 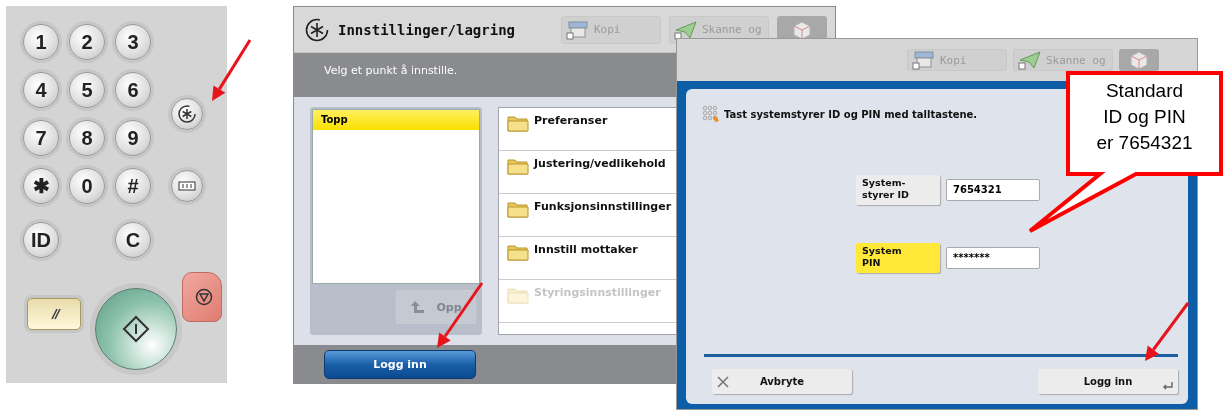 What do you see at coordinates (993, 258) in the screenshot?
I see `input-field: *******` at bounding box center [993, 258].